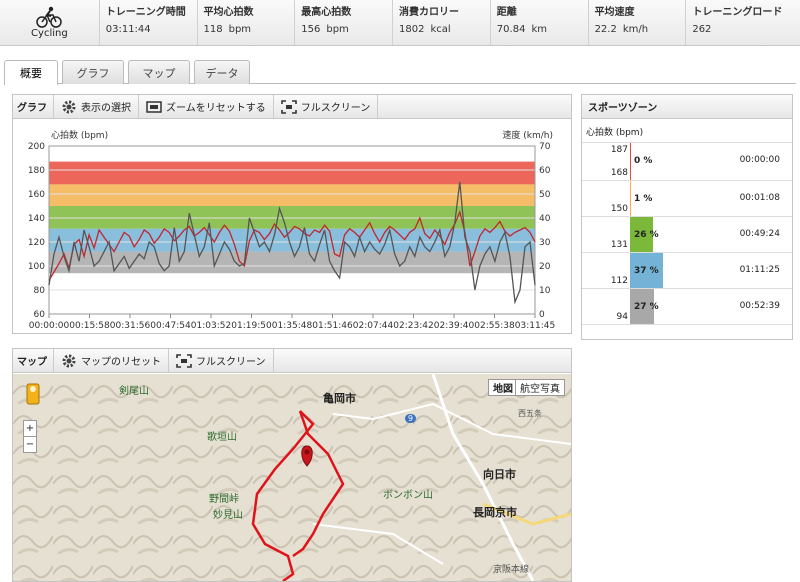 This screenshot has width=800, height=582. What do you see at coordinates (130, 326) in the screenshot?
I see `x-tick-label: 00:31:56` at bounding box center [130, 326].